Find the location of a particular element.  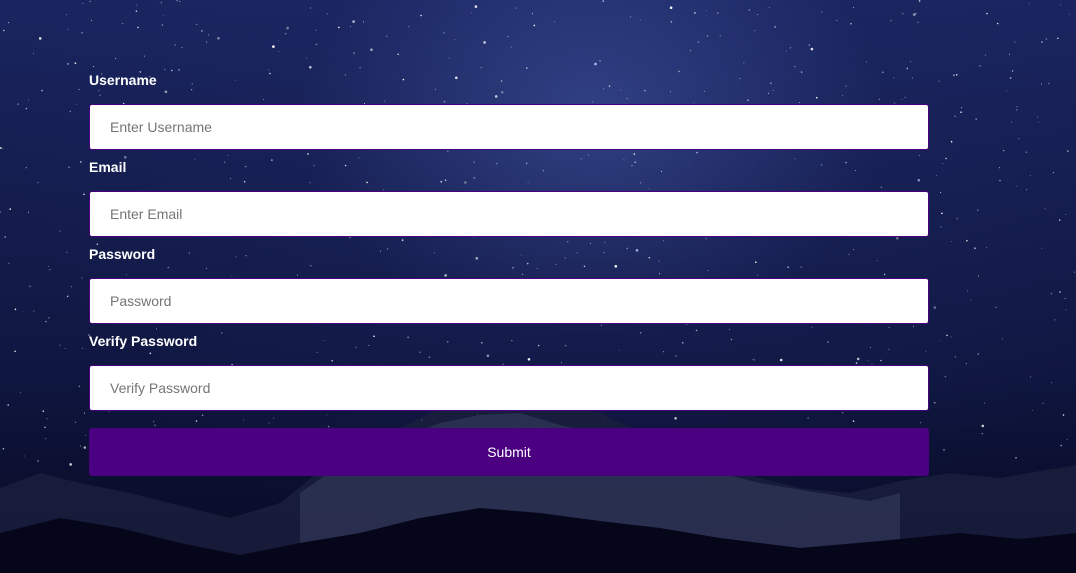

username-input is located at coordinates (509, 127).